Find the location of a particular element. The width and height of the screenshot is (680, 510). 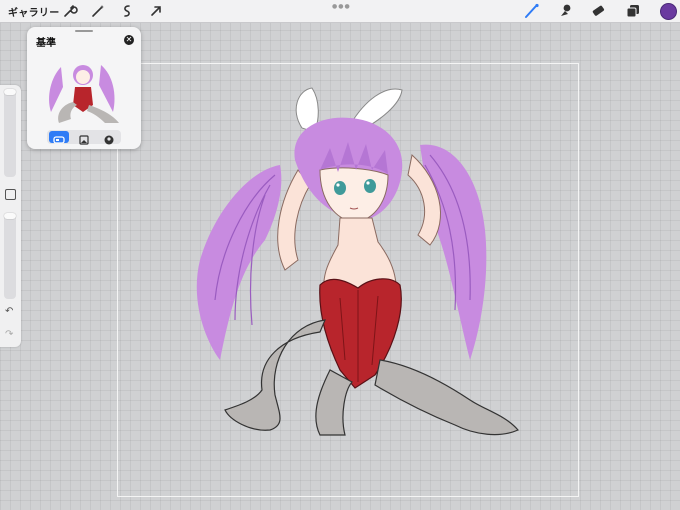

selection-icon is located at coordinates (127, 11).